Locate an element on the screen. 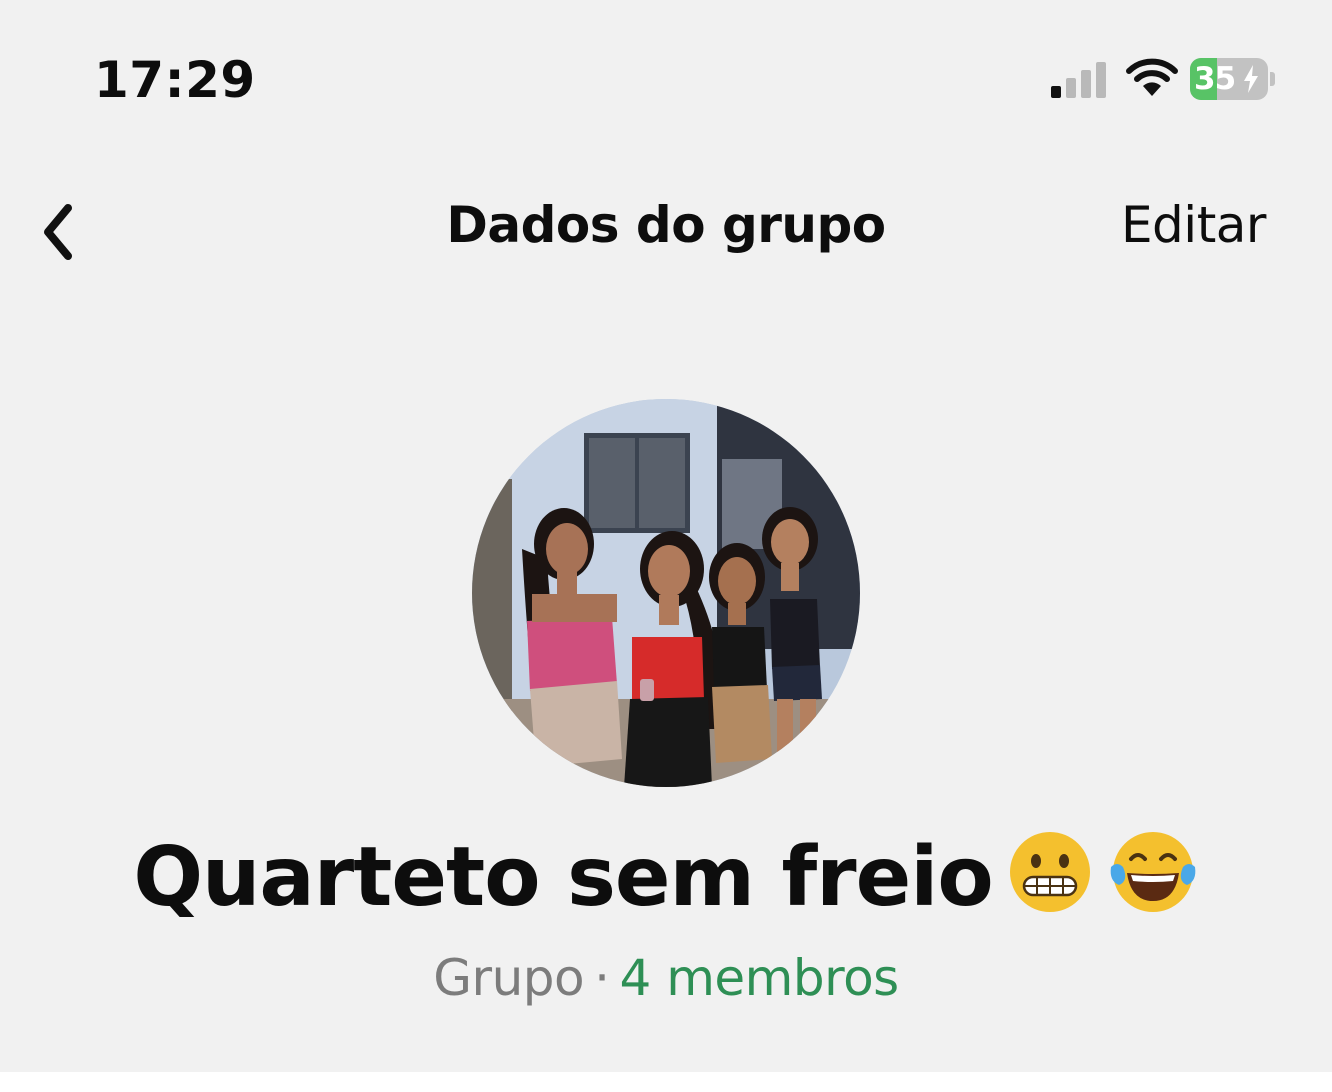 The image size is (1332, 1092). battery-body: 35 is located at coordinates (1229, 79).